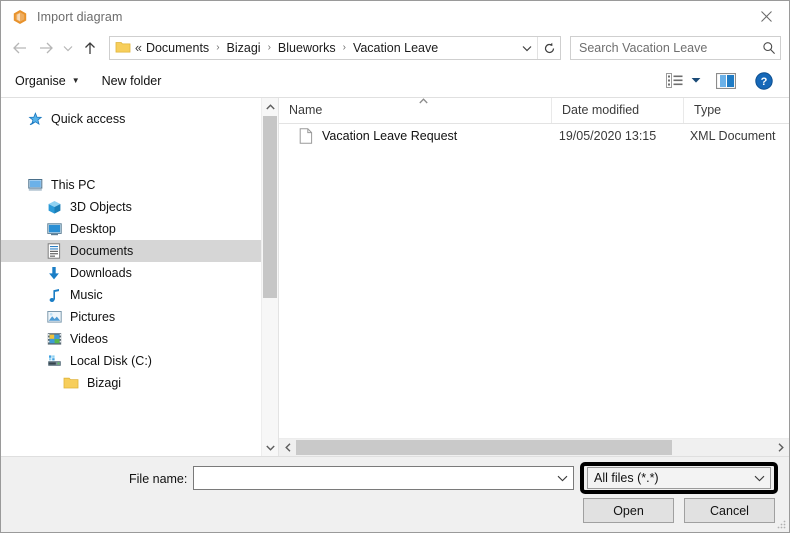 The height and width of the screenshot is (533, 790). What do you see at coordinates (708, 110) in the screenshot?
I see `column-header-type-label: Type` at bounding box center [708, 110].